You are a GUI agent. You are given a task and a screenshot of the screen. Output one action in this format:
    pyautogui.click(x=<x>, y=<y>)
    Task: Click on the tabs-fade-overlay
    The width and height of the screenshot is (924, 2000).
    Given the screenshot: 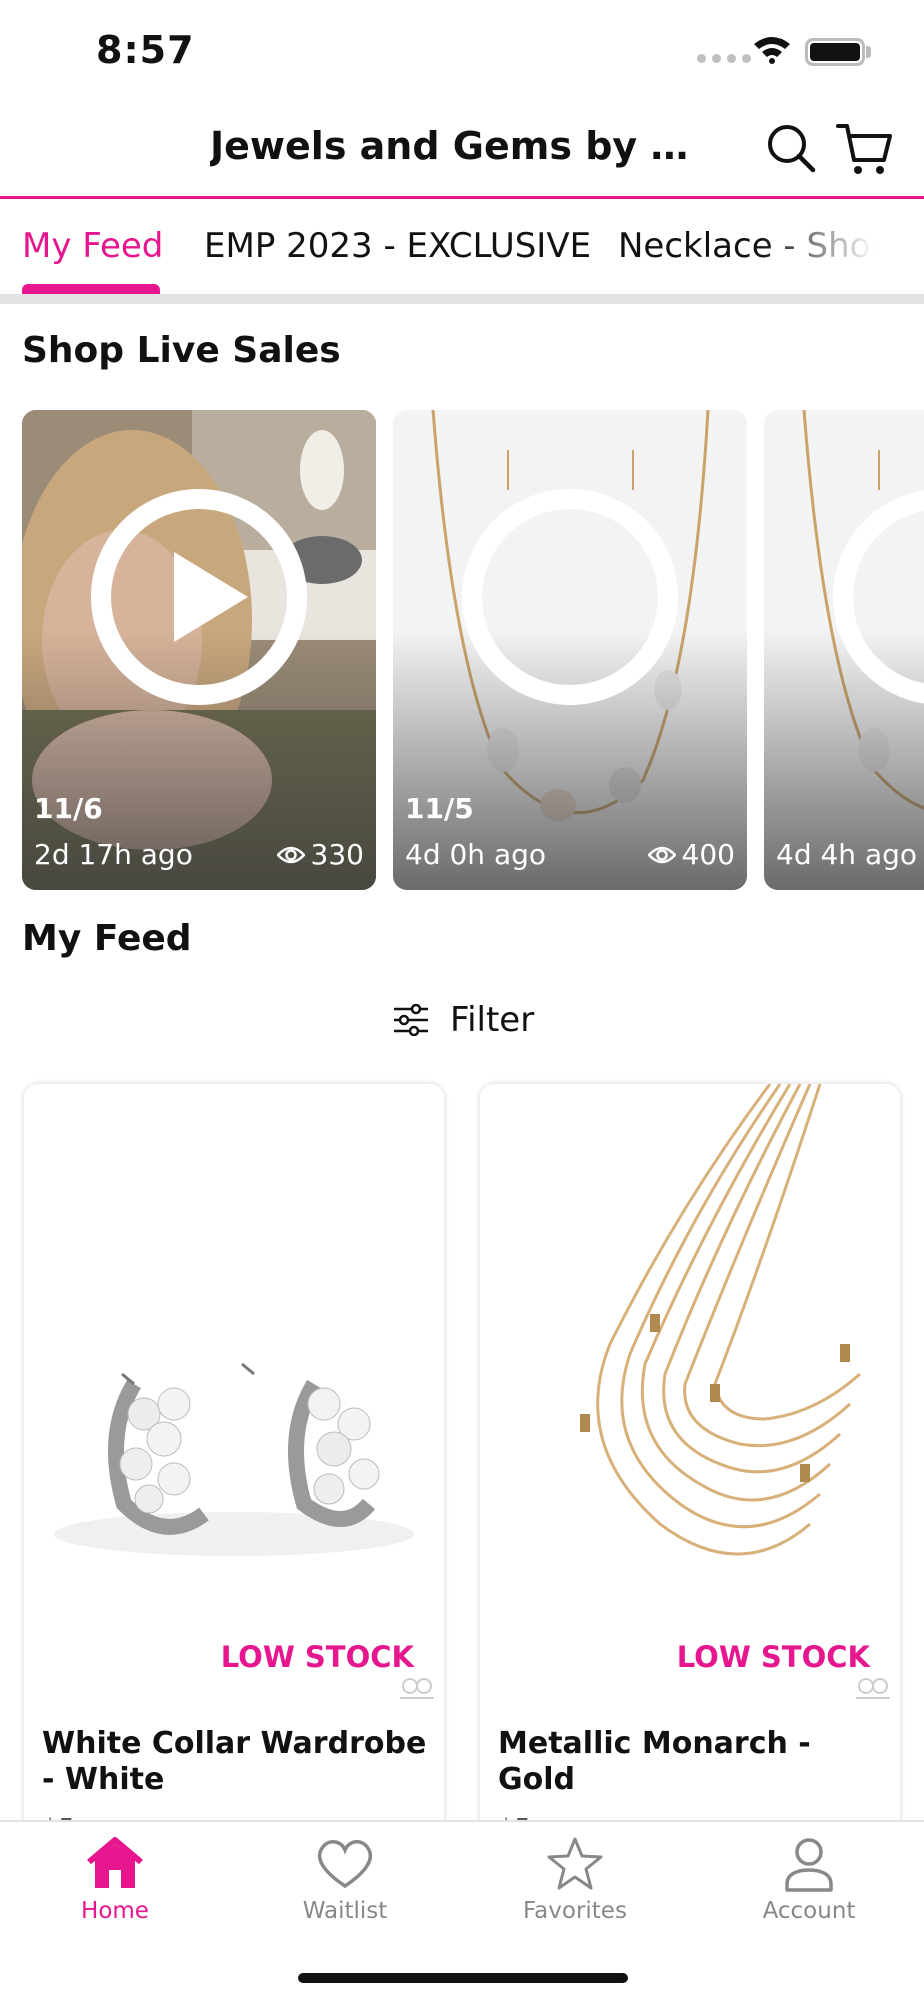 What is the action you would take?
    pyautogui.click(x=842, y=246)
    